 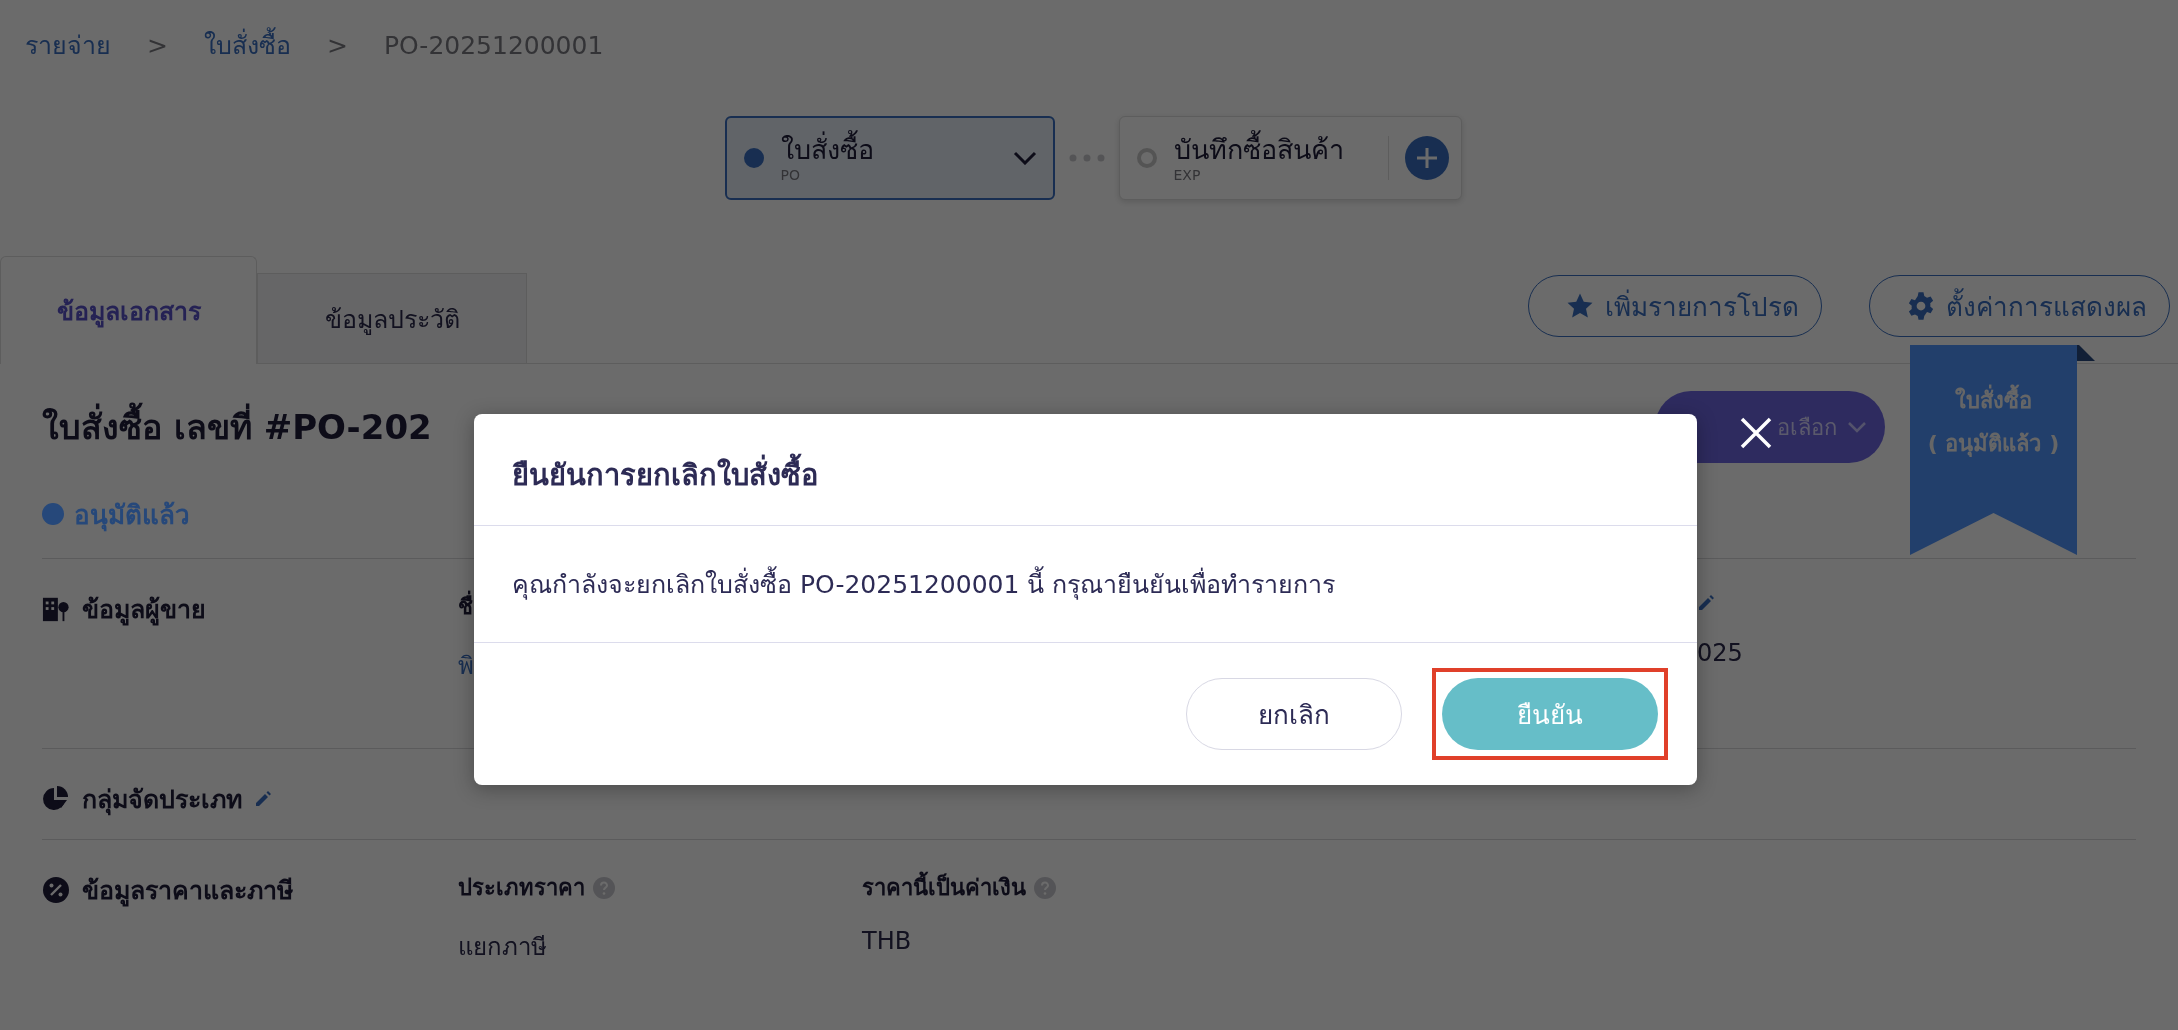 I want to click on confirm-button: ยืนยัน, so click(x=1550, y=714).